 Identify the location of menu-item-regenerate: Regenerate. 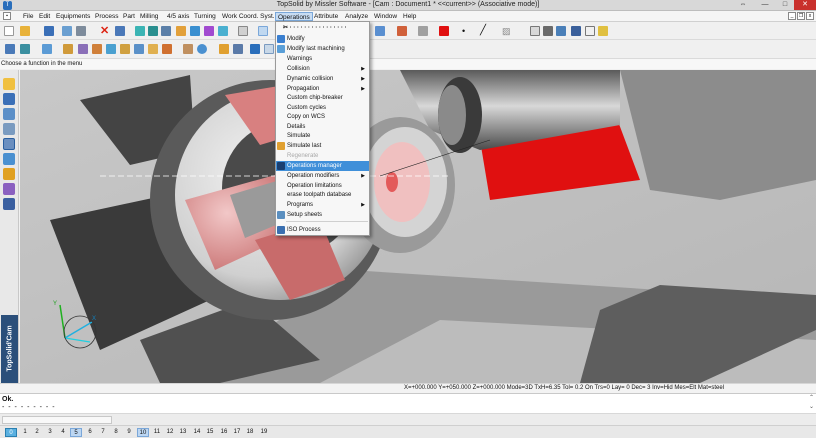
(322, 156).